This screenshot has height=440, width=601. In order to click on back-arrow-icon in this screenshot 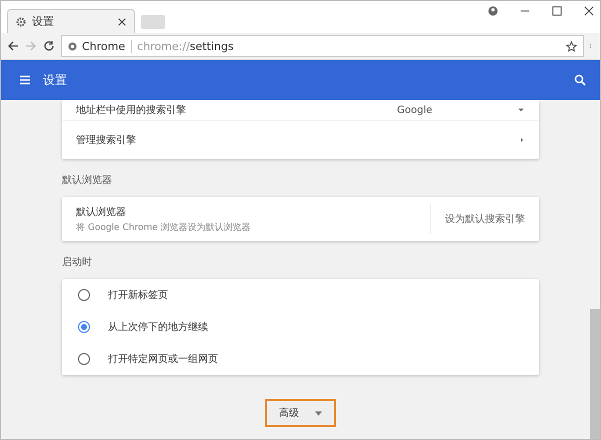, I will do `click(13, 46)`.